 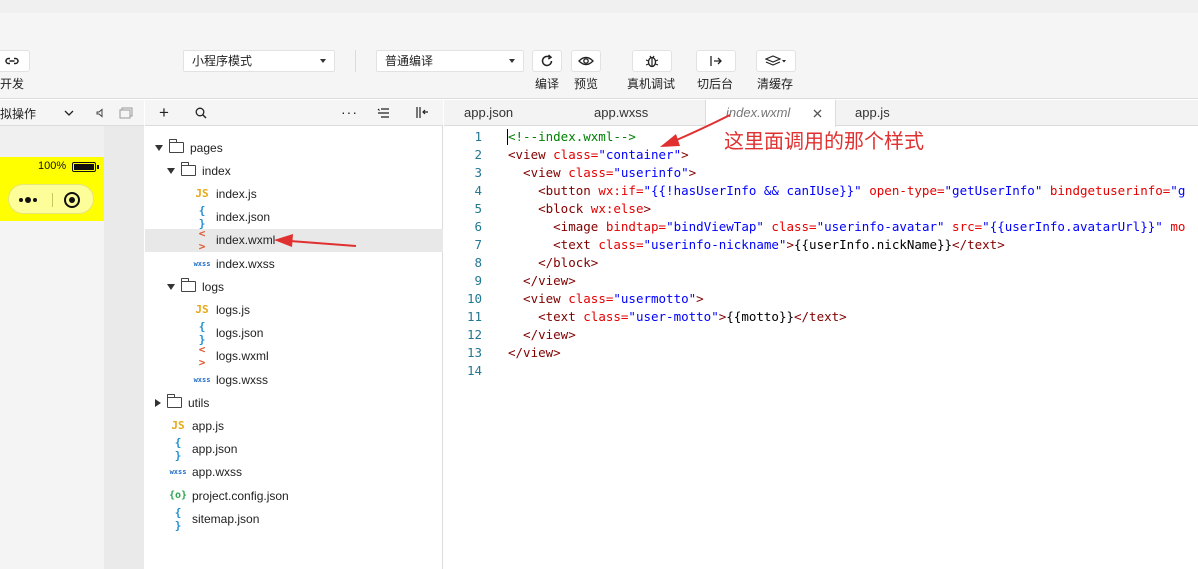 What do you see at coordinates (294, 449) in the screenshot?
I see `tree-file-item: { } app.json` at bounding box center [294, 449].